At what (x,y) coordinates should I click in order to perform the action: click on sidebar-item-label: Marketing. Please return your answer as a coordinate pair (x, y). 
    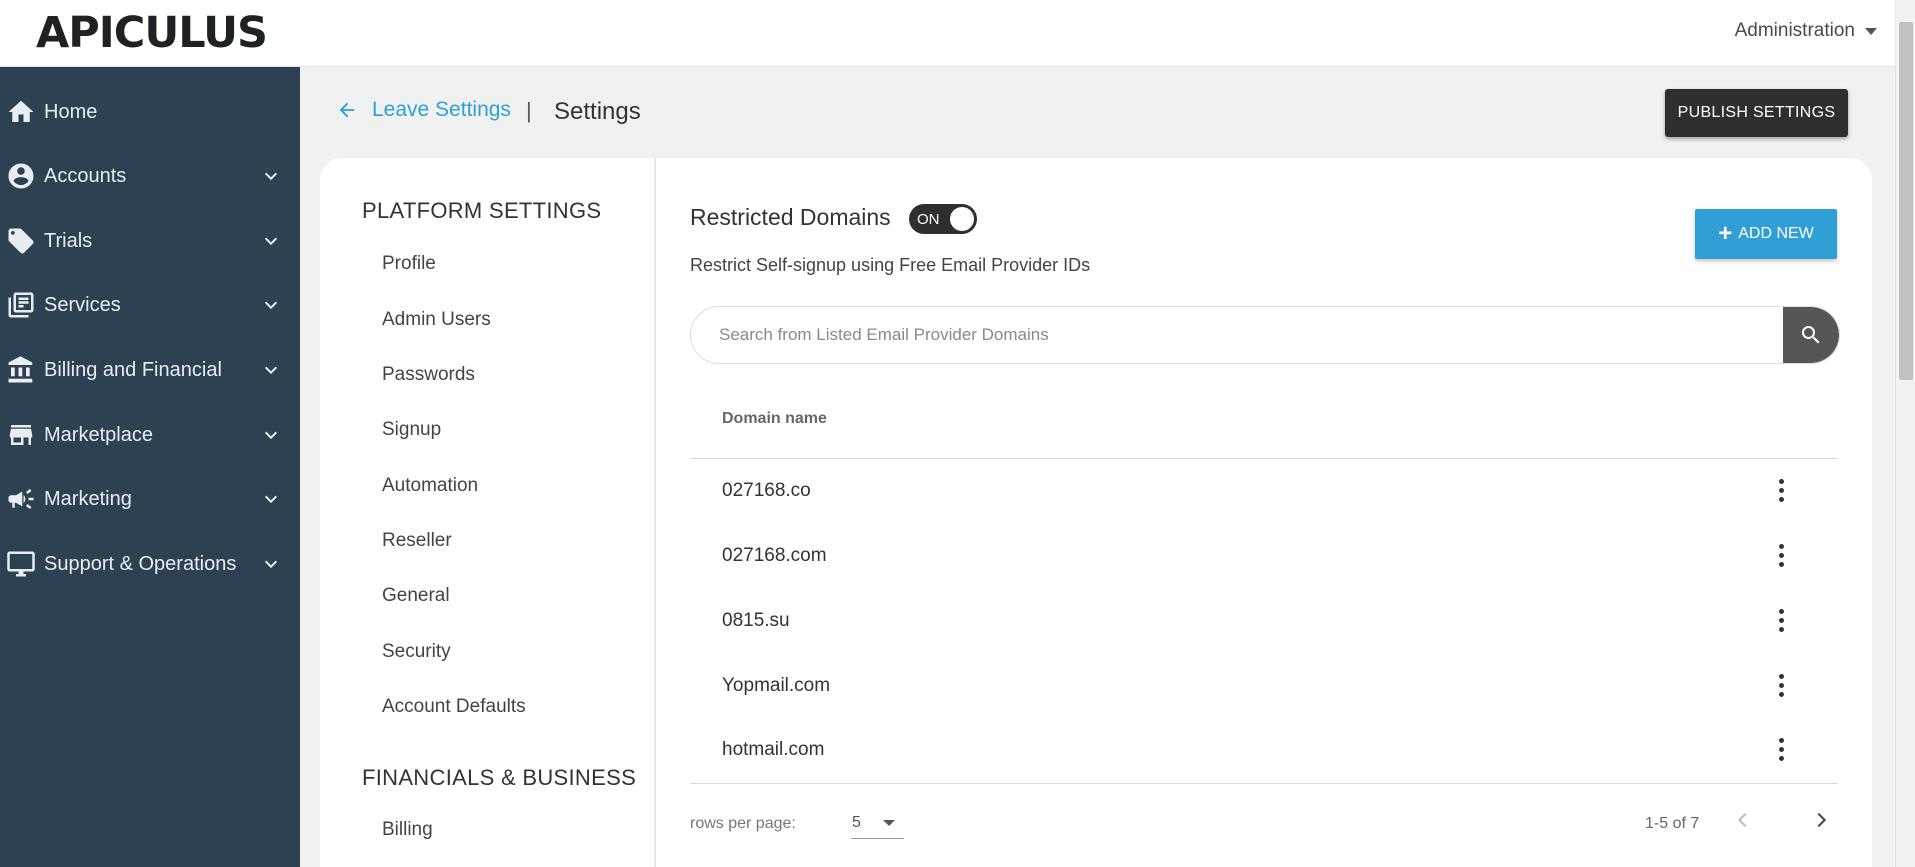
    Looking at the image, I should click on (88, 498).